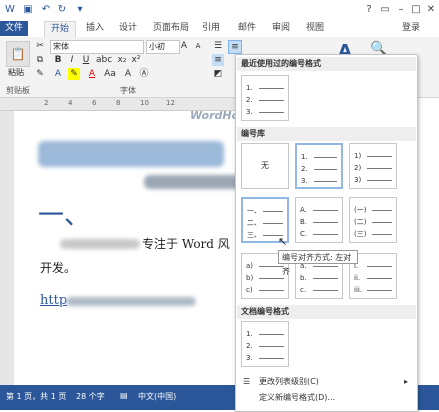 This screenshot has height=412, width=439. Describe the element at coordinates (249, 289) in the screenshot. I see `tile-label: c)` at that location.